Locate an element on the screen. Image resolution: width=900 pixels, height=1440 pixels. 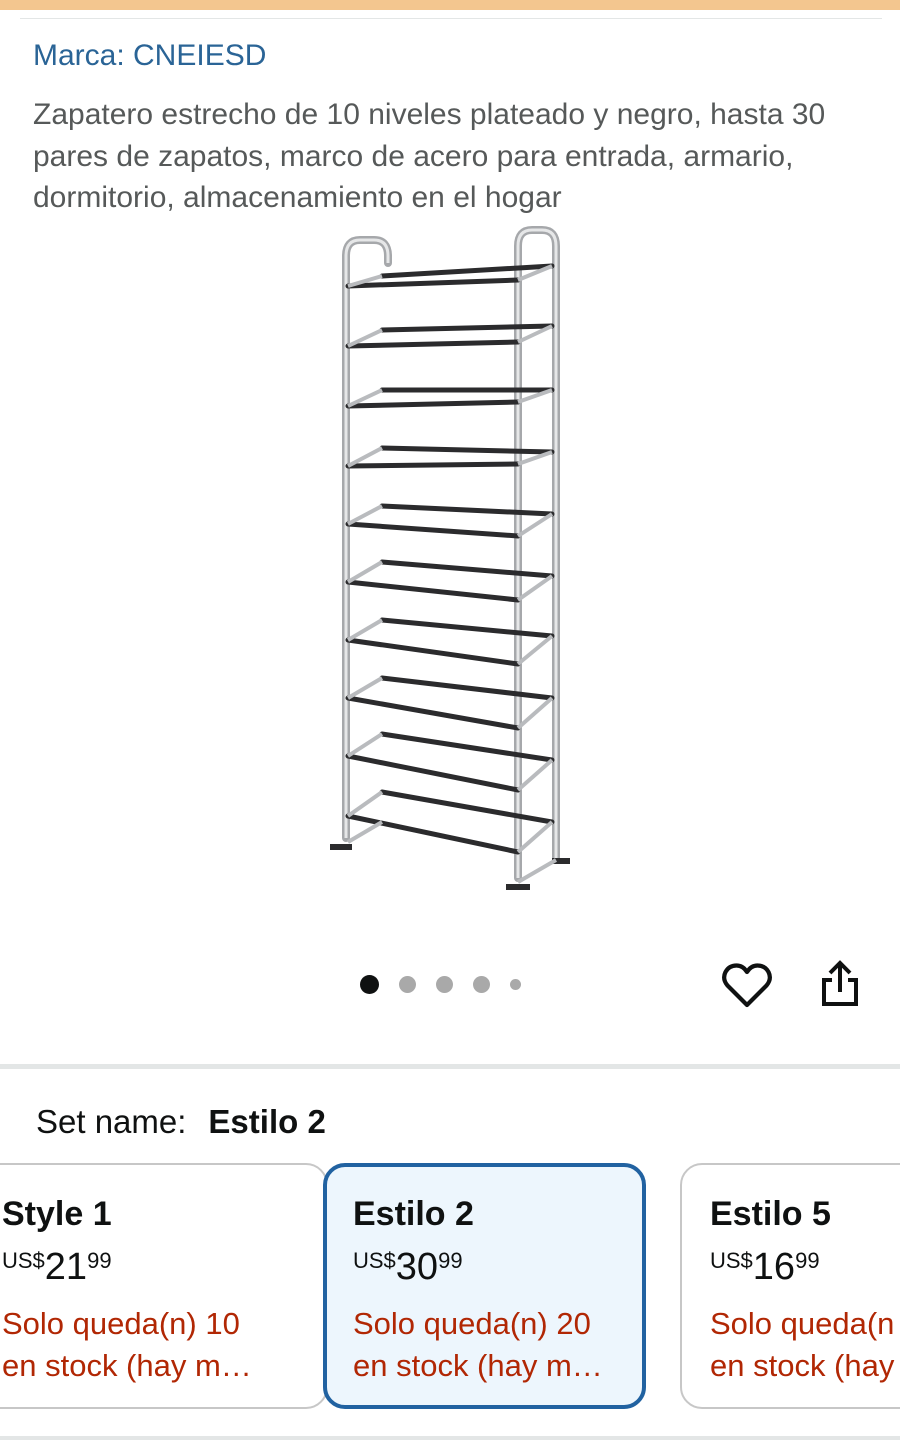
variation-label: Set name: is located at coordinates (111, 1121).